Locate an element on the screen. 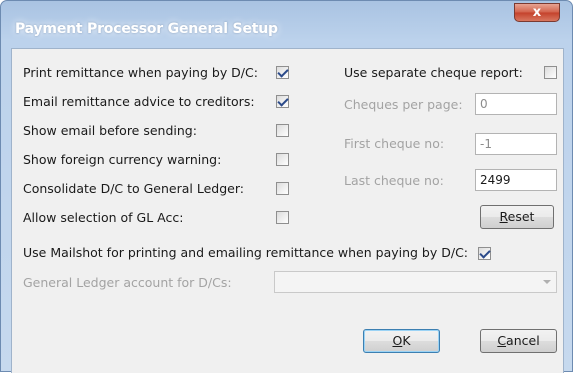 The height and width of the screenshot is (373, 573). reset-mnemonic: R is located at coordinates (503, 216).